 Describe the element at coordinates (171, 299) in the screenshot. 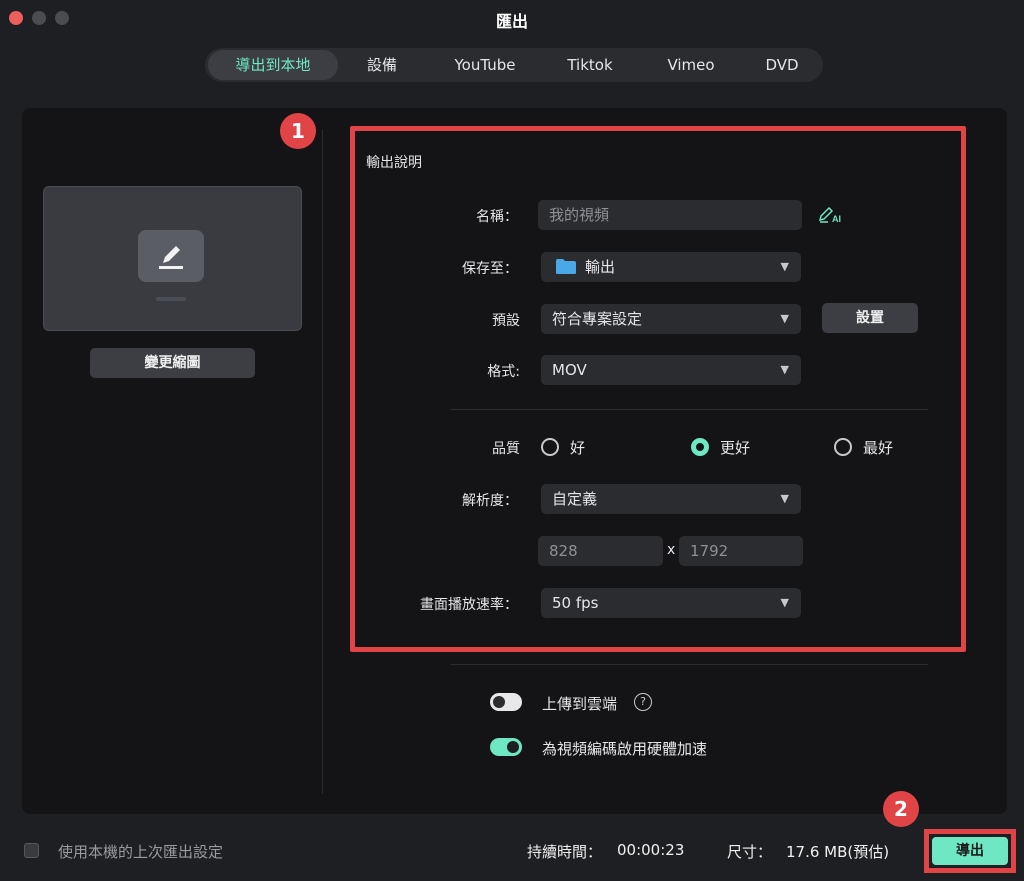

I see `thumbnail-shadow` at that location.